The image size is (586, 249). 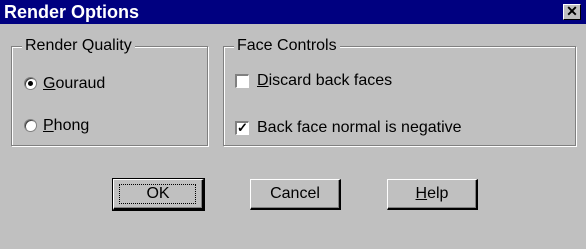 I want to click on check-icon: ✓, so click(x=242, y=127).